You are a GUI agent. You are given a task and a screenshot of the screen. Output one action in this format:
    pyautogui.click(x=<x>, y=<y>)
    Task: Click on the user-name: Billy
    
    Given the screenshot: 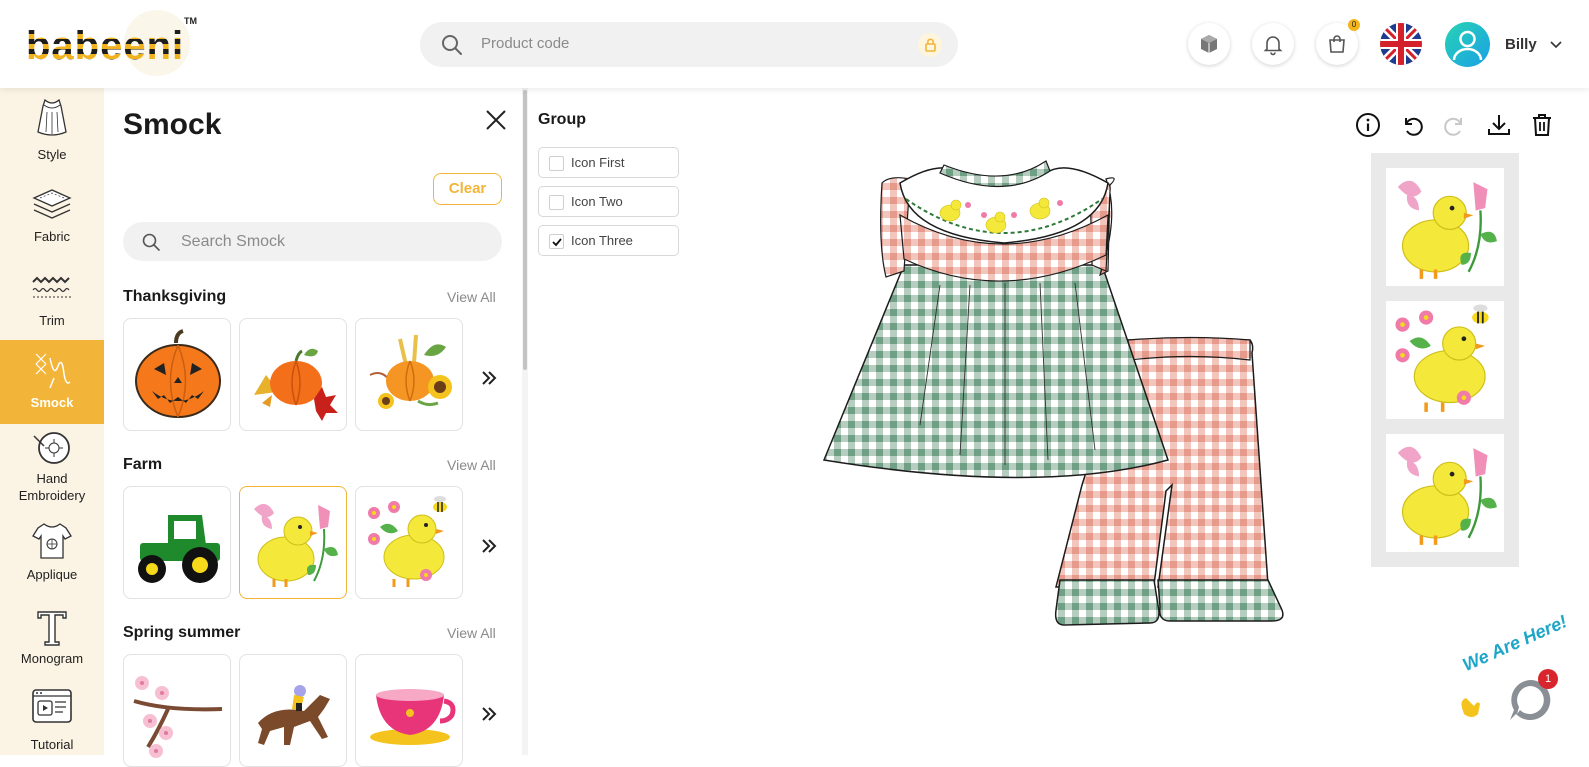 What is the action you would take?
    pyautogui.click(x=1521, y=44)
    